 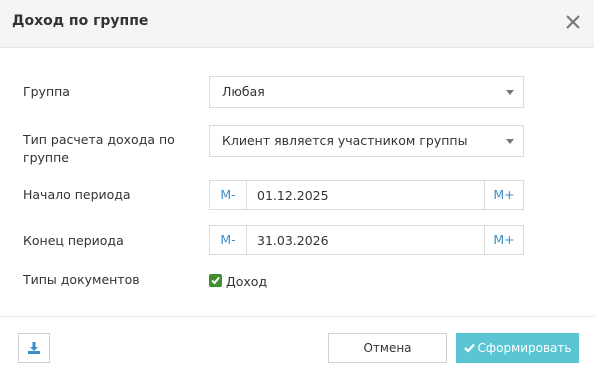 I want to click on period-end-input, so click(x=365, y=240).